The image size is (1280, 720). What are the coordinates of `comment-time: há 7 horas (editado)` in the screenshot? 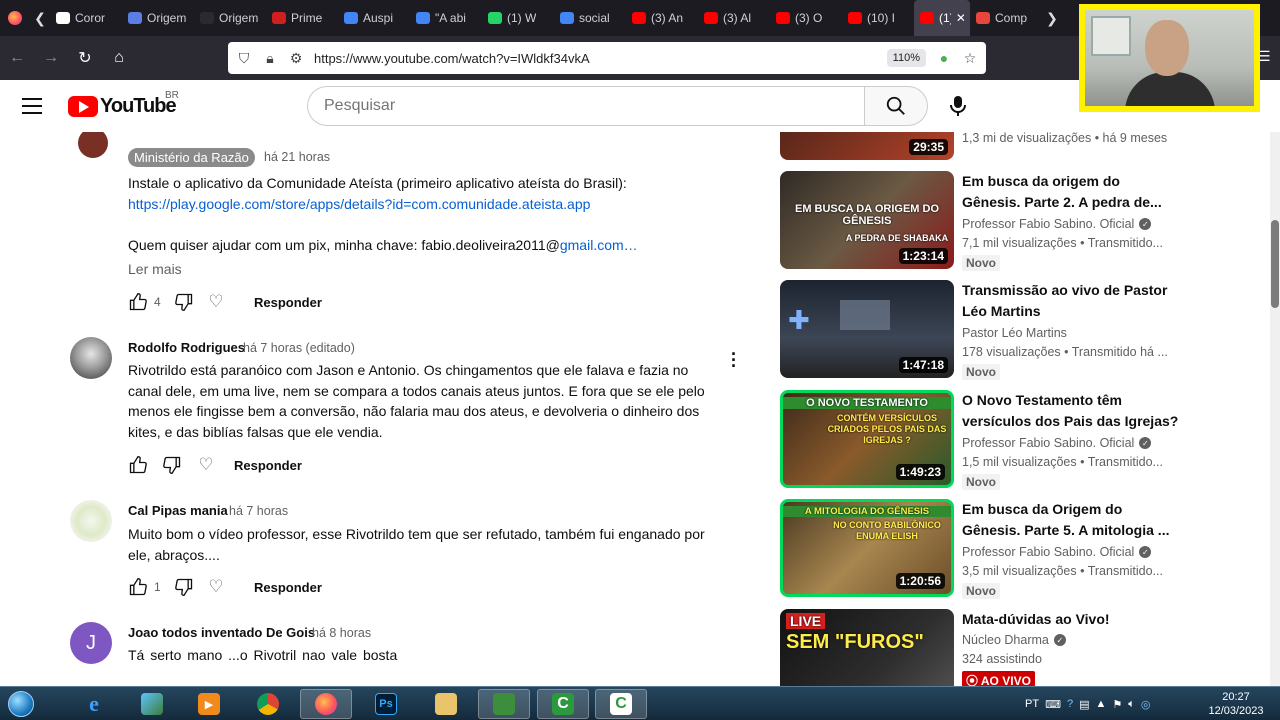 It's located at (299, 348).